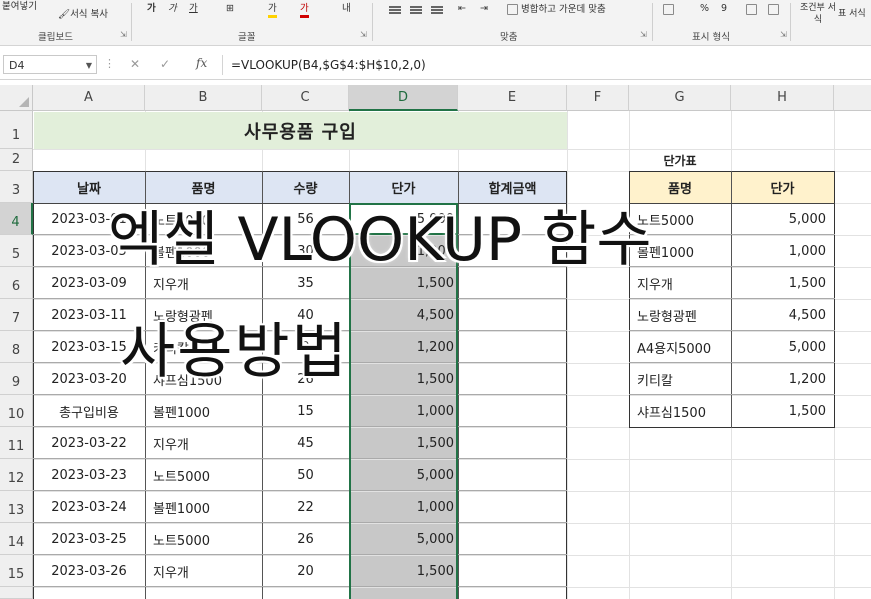 This screenshot has height=599, width=871. What do you see at coordinates (16, 347) in the screenshot?
I see `row-header-8: 8` at bounding box center [16, 347].